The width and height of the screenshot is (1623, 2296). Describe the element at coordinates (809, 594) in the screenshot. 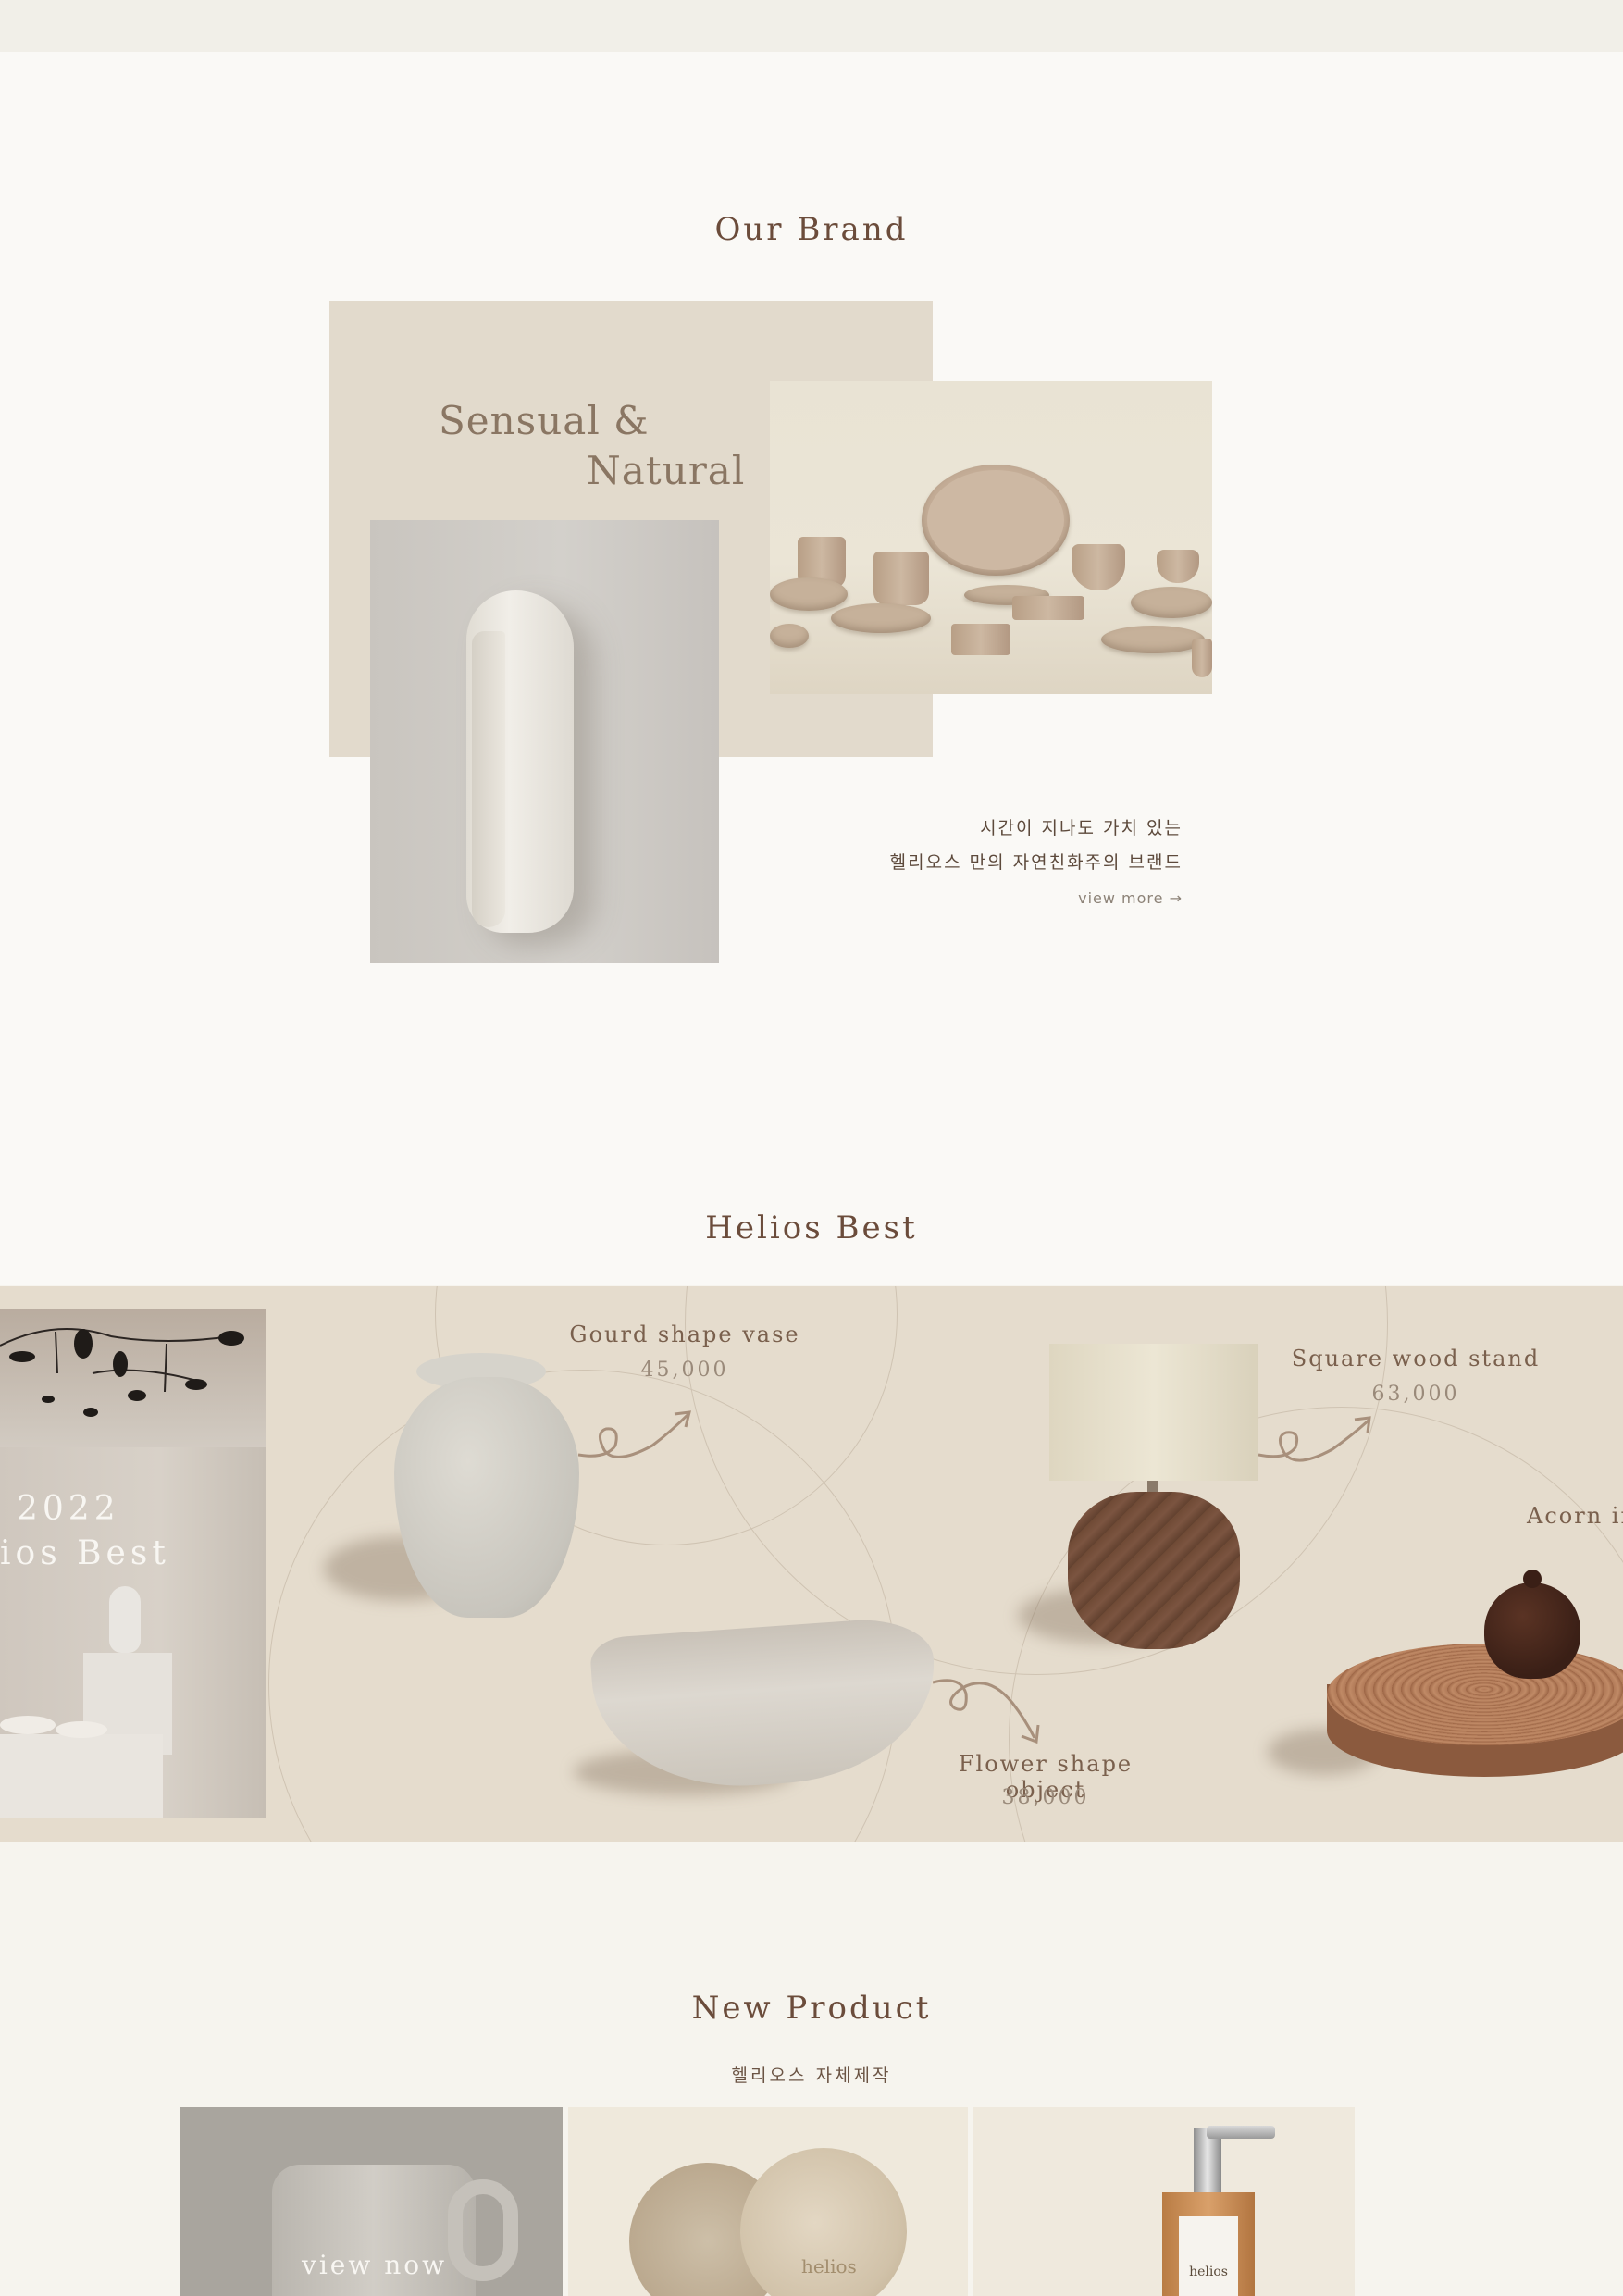

I see `small-plate` at that location.